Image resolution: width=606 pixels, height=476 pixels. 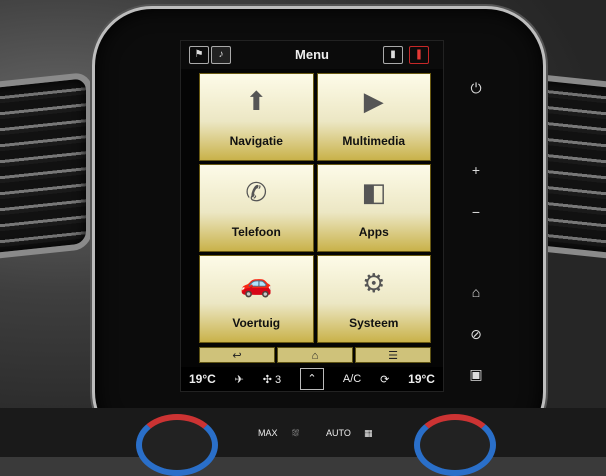 I want to click on gear-icon: ⚙, so click(x=374, y=283).